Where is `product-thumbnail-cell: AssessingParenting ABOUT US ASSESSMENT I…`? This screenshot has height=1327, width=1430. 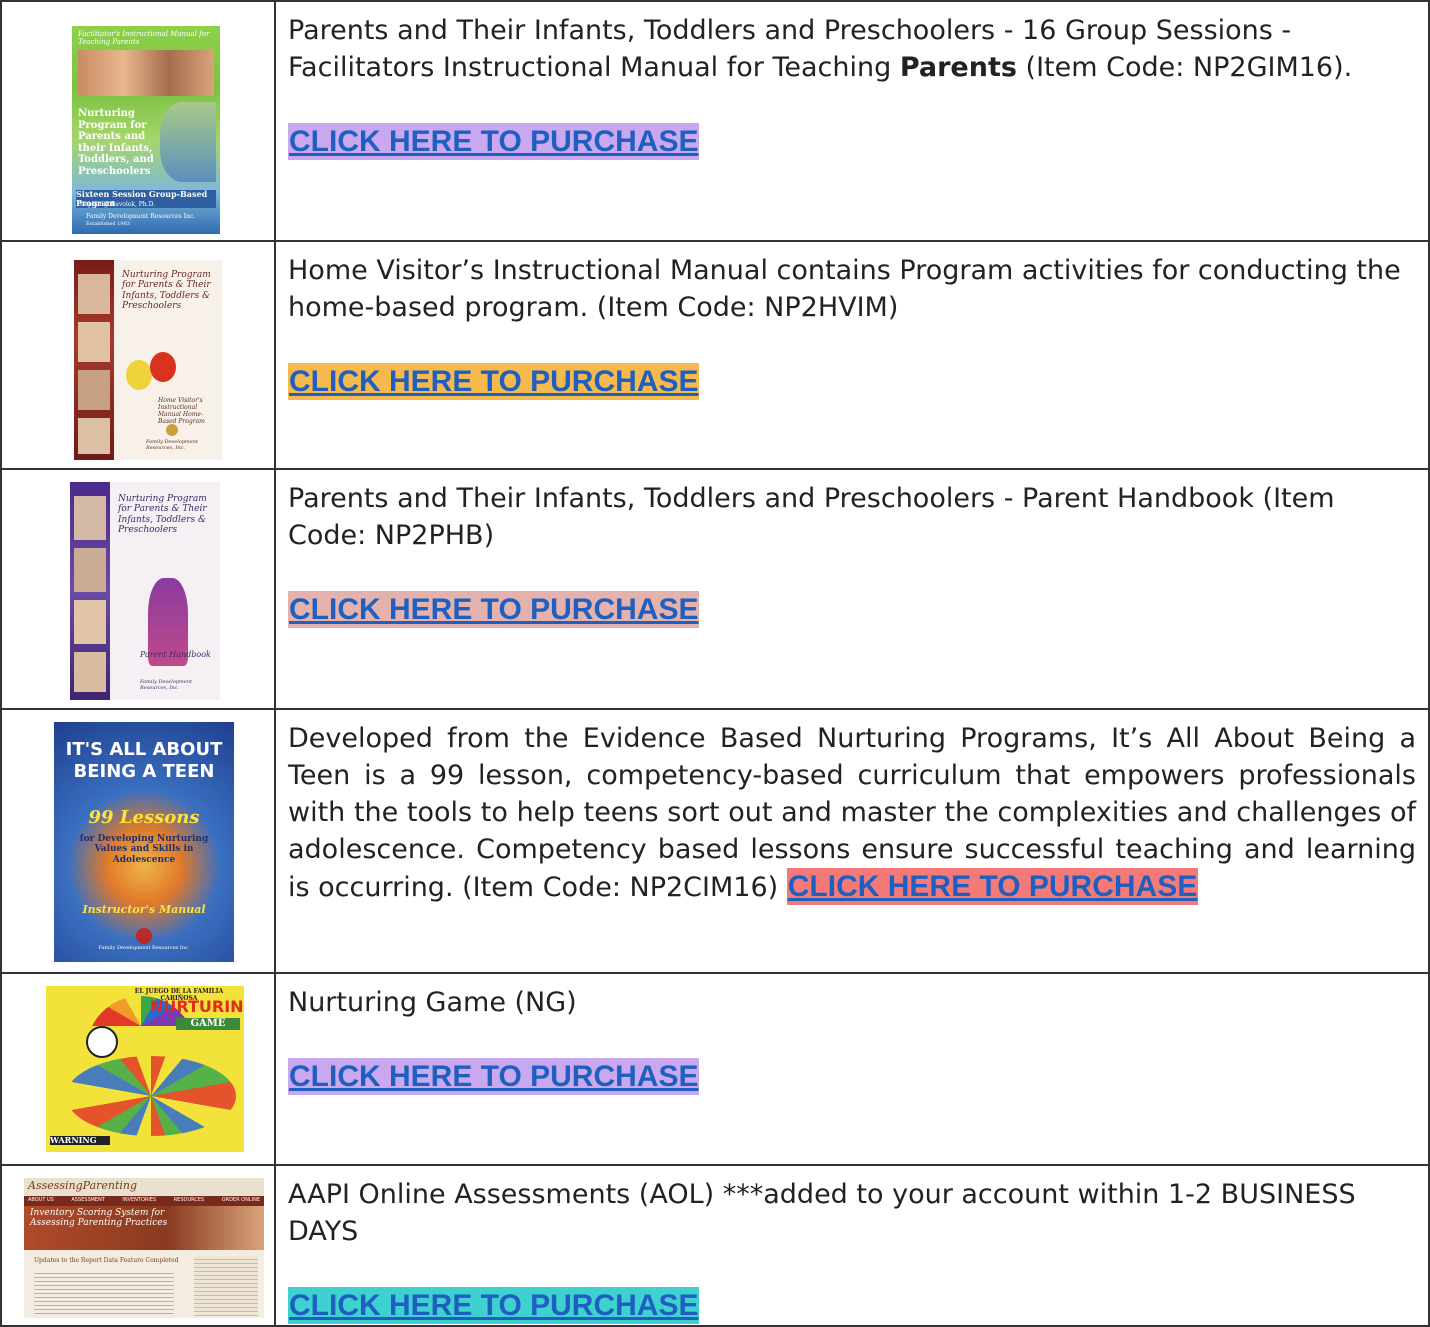 product-thumbnail-cell: AssessingParenting ABOUT US ASSESSMENT I… is located at coordinates (138, 1245).